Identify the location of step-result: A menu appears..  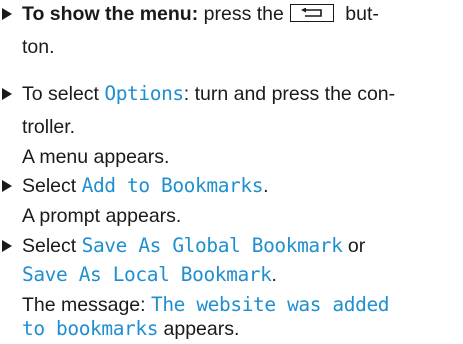
(95, 157).